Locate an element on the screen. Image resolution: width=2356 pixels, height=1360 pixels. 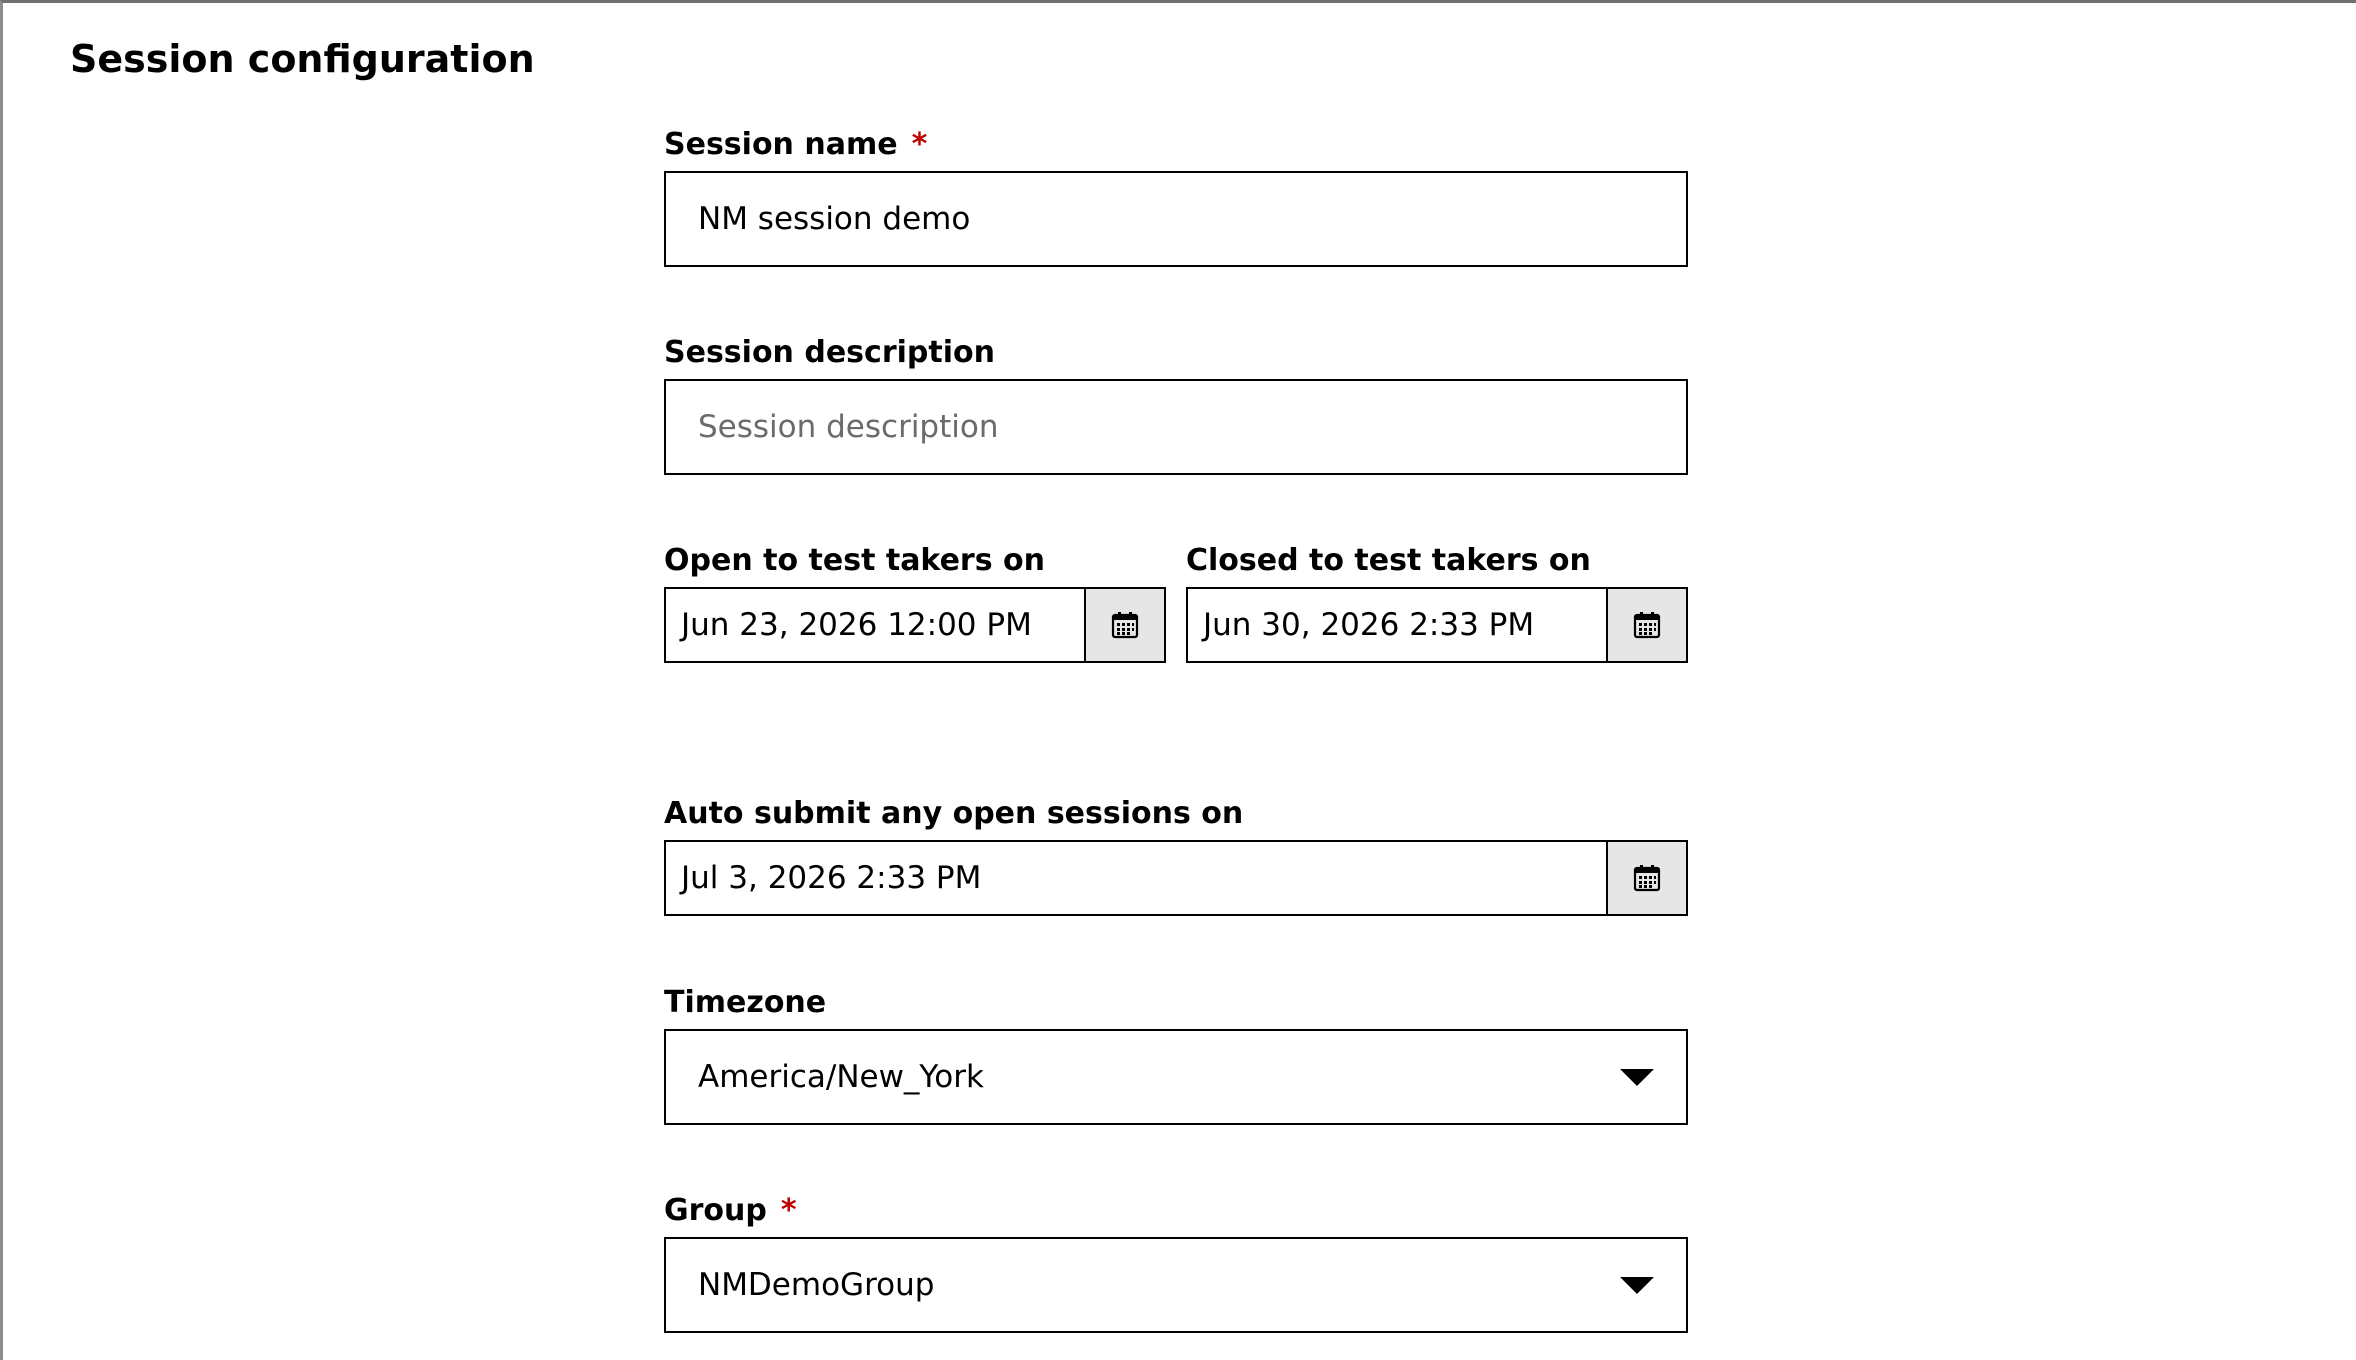
timezone-select: America/New_York is located at coordinates (1176, 1077).